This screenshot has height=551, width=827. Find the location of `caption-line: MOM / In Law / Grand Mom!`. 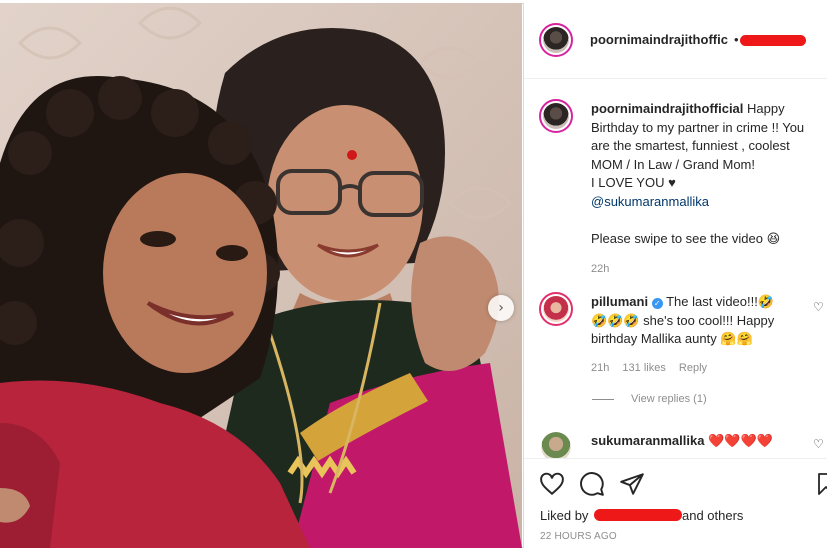

caption-line: MOM / In Law / Grand Mom! is located at coordinates (673, 164).